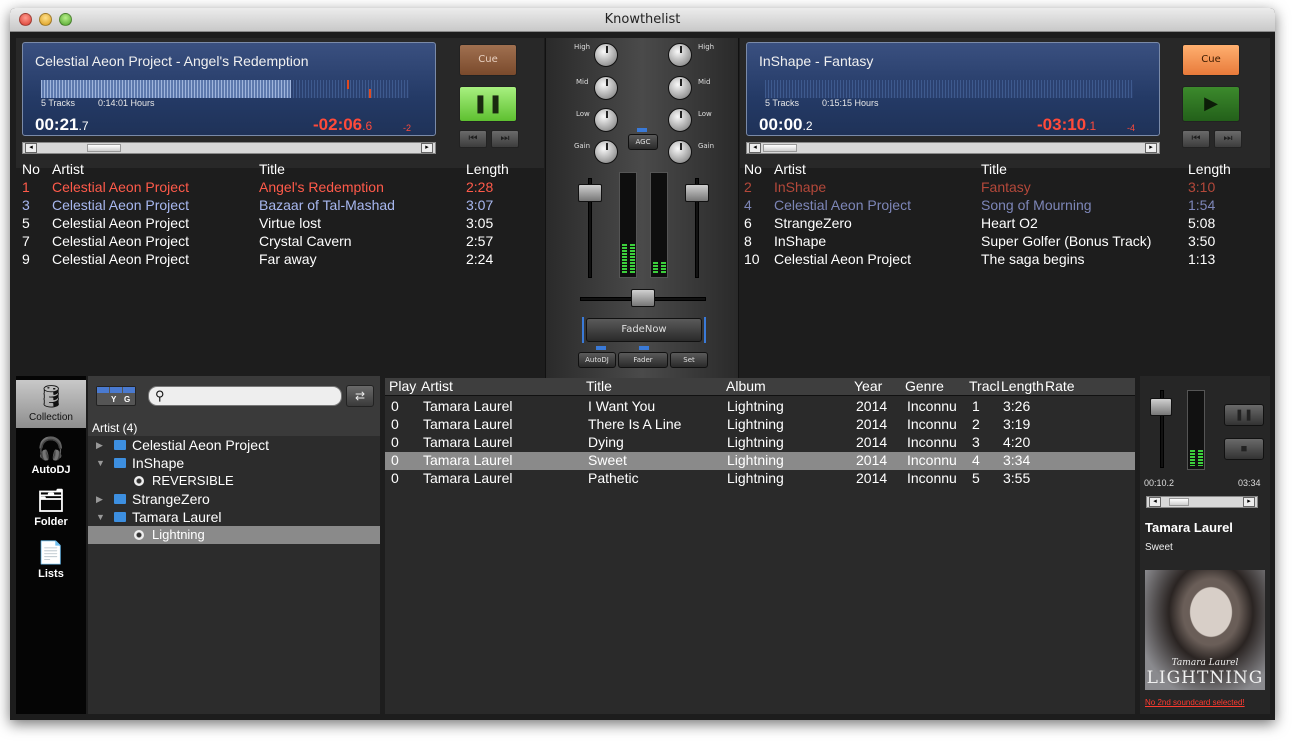  Describe the element at coordinates (51, 456) in the screenshot. I see `sidebar-item-autodj: 🎧 AutoDJ` at that location.